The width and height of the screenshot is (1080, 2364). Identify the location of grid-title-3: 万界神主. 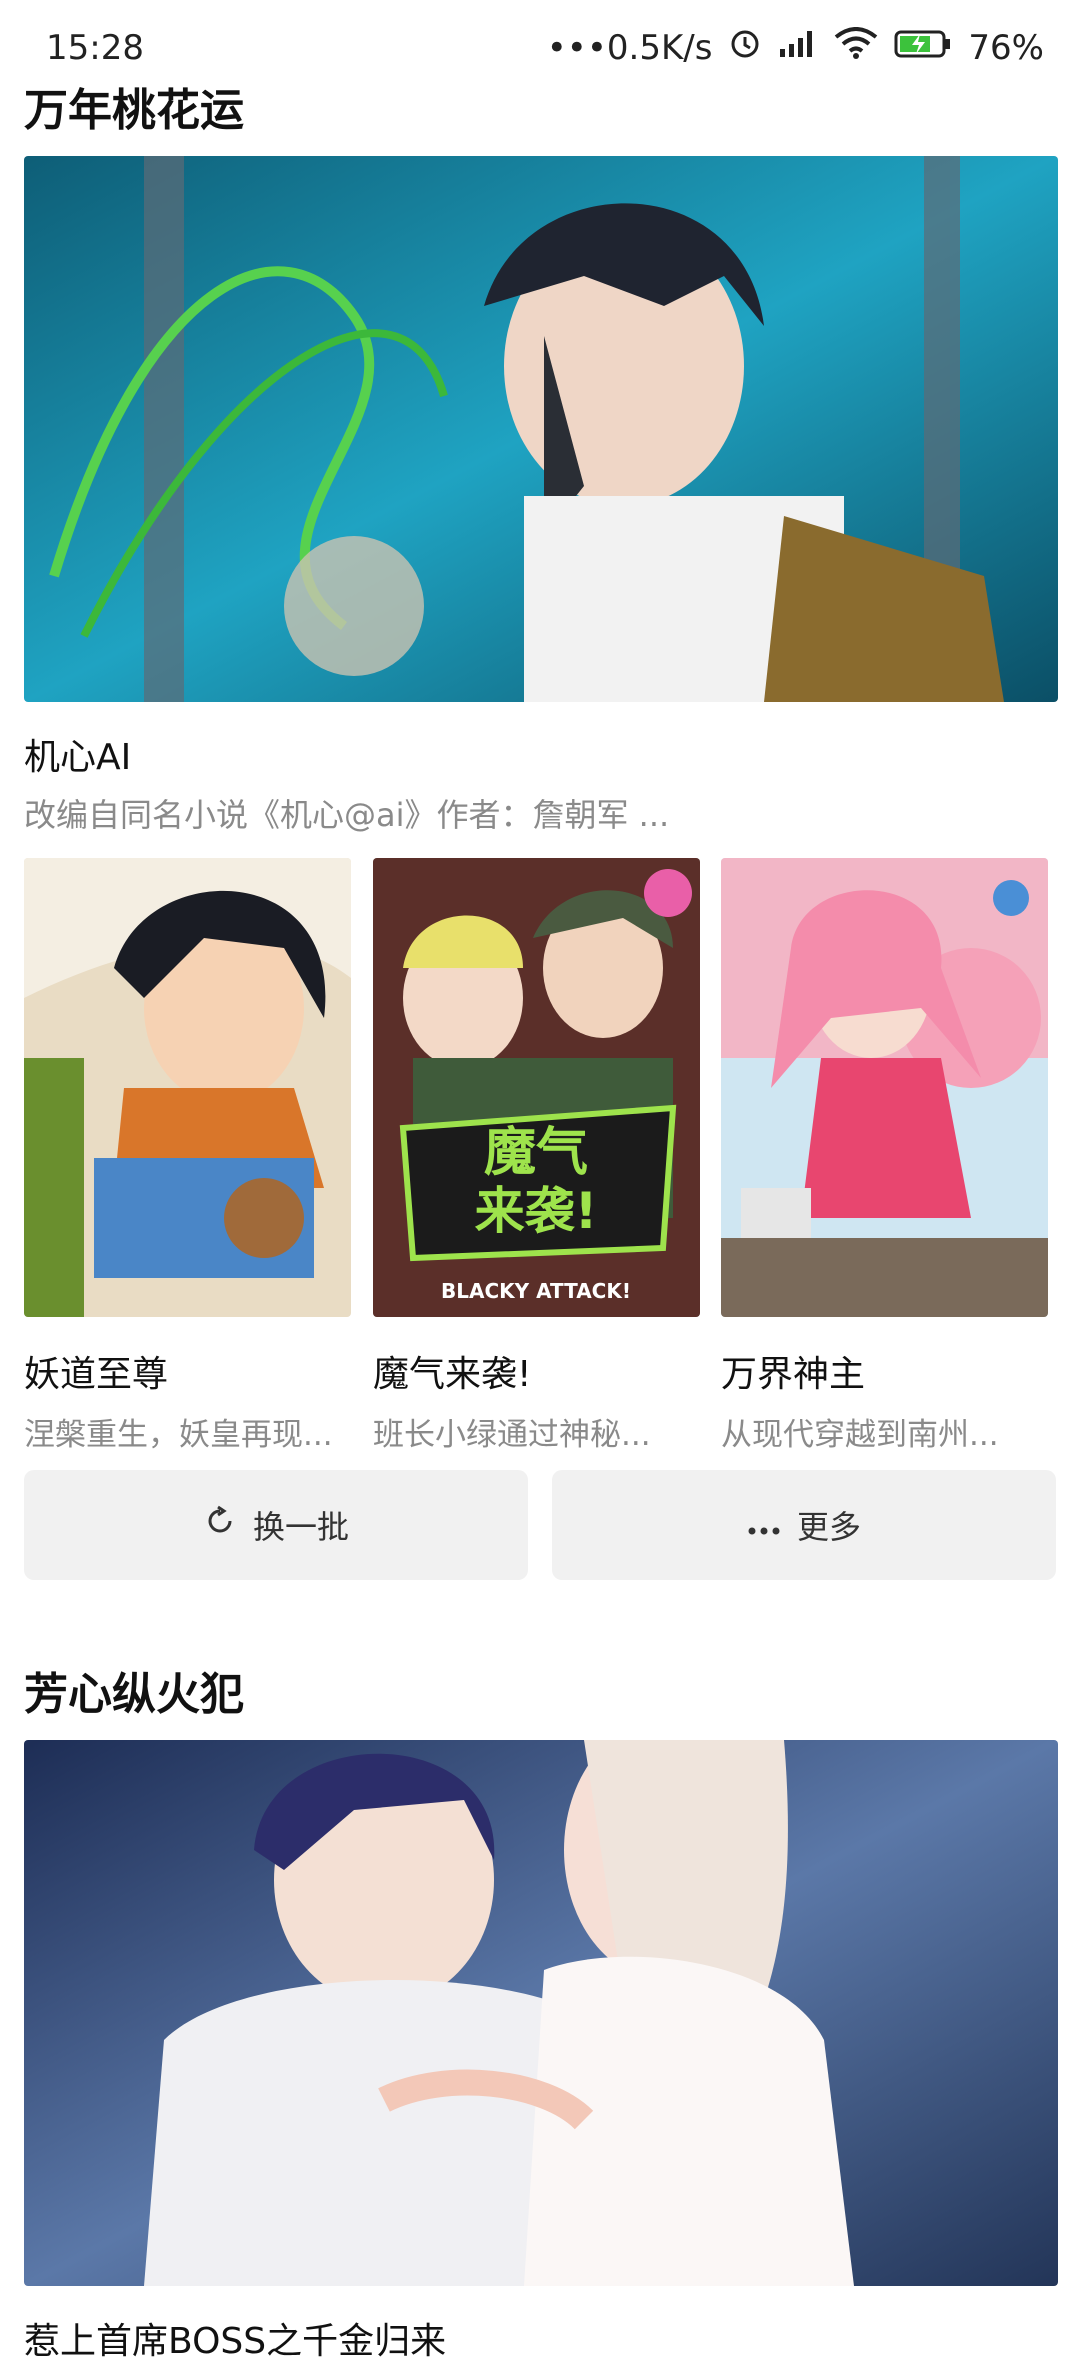
(793, 1374).